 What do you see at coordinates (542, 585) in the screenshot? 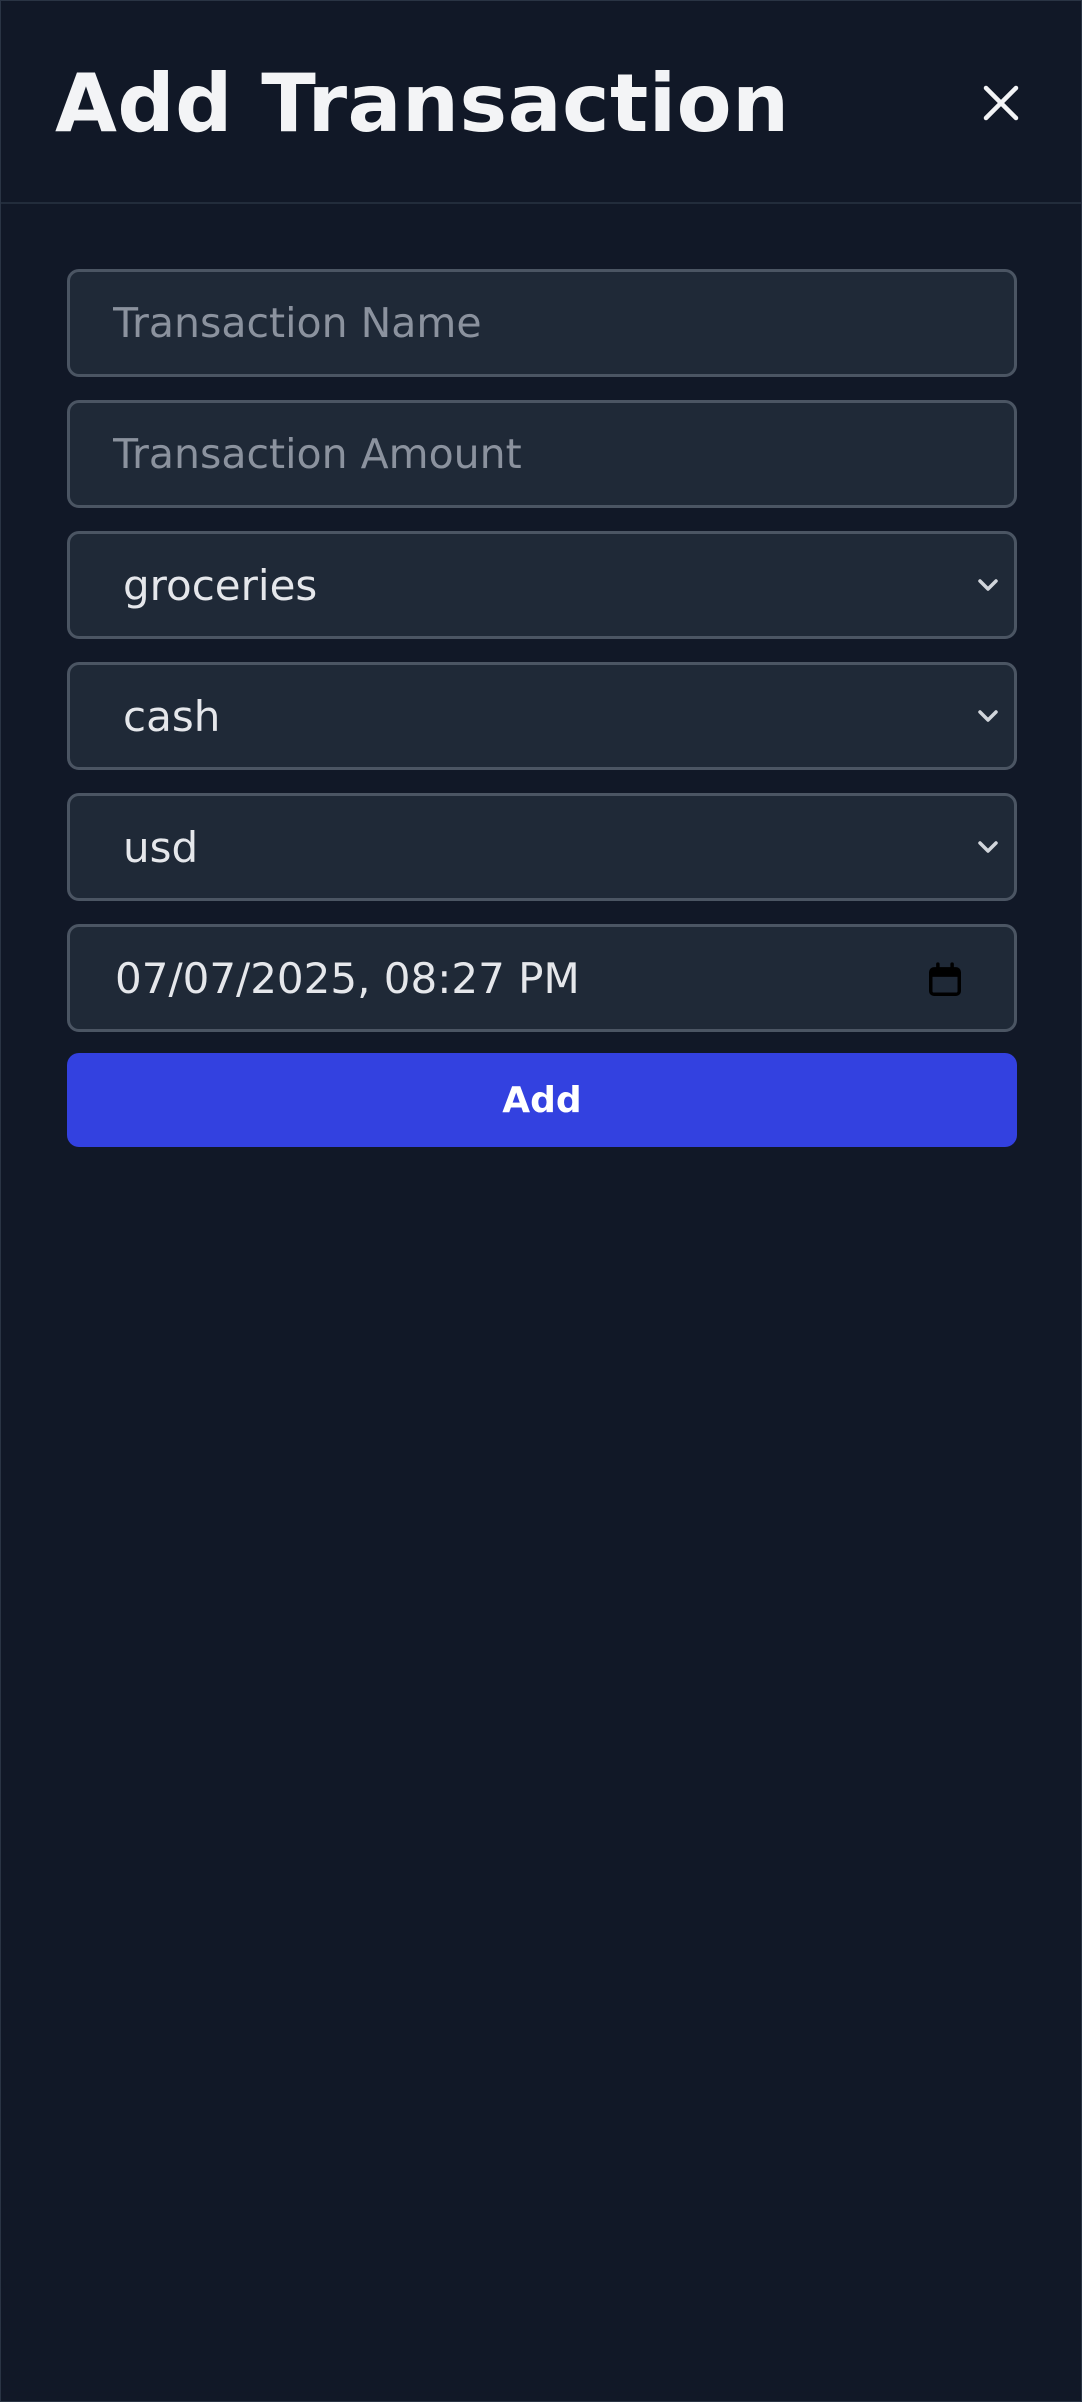
I see `category-select: groceries` at bounding box center [542, 585].